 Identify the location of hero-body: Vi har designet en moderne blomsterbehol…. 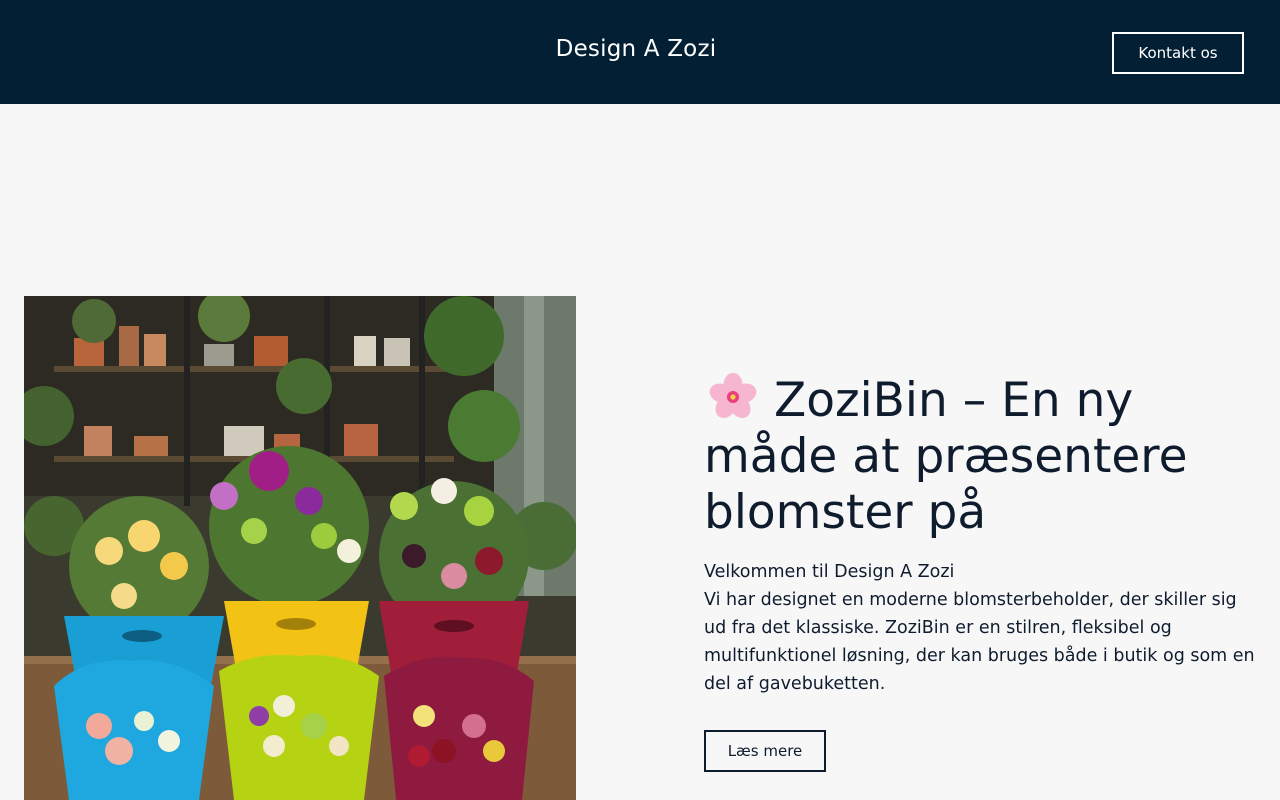
(979, 642).